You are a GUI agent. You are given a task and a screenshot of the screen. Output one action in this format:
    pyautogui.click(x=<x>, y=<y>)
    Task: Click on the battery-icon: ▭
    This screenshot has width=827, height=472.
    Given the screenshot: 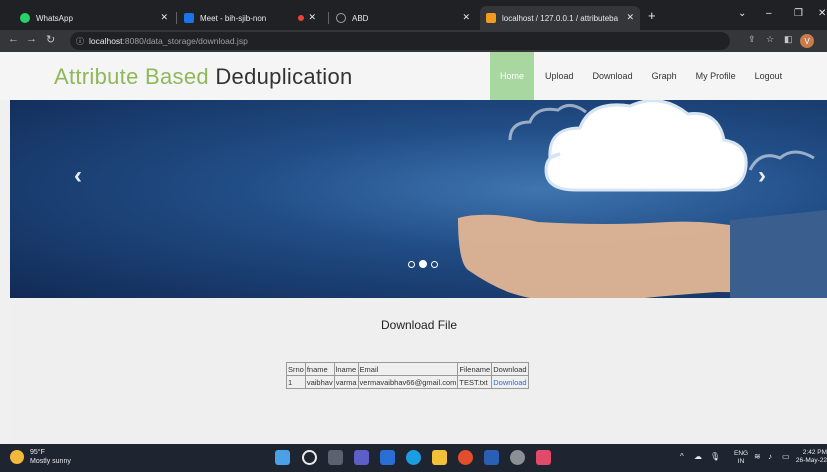 What is the action you would take?
    pyautogui.click(x=786, y=456)
    